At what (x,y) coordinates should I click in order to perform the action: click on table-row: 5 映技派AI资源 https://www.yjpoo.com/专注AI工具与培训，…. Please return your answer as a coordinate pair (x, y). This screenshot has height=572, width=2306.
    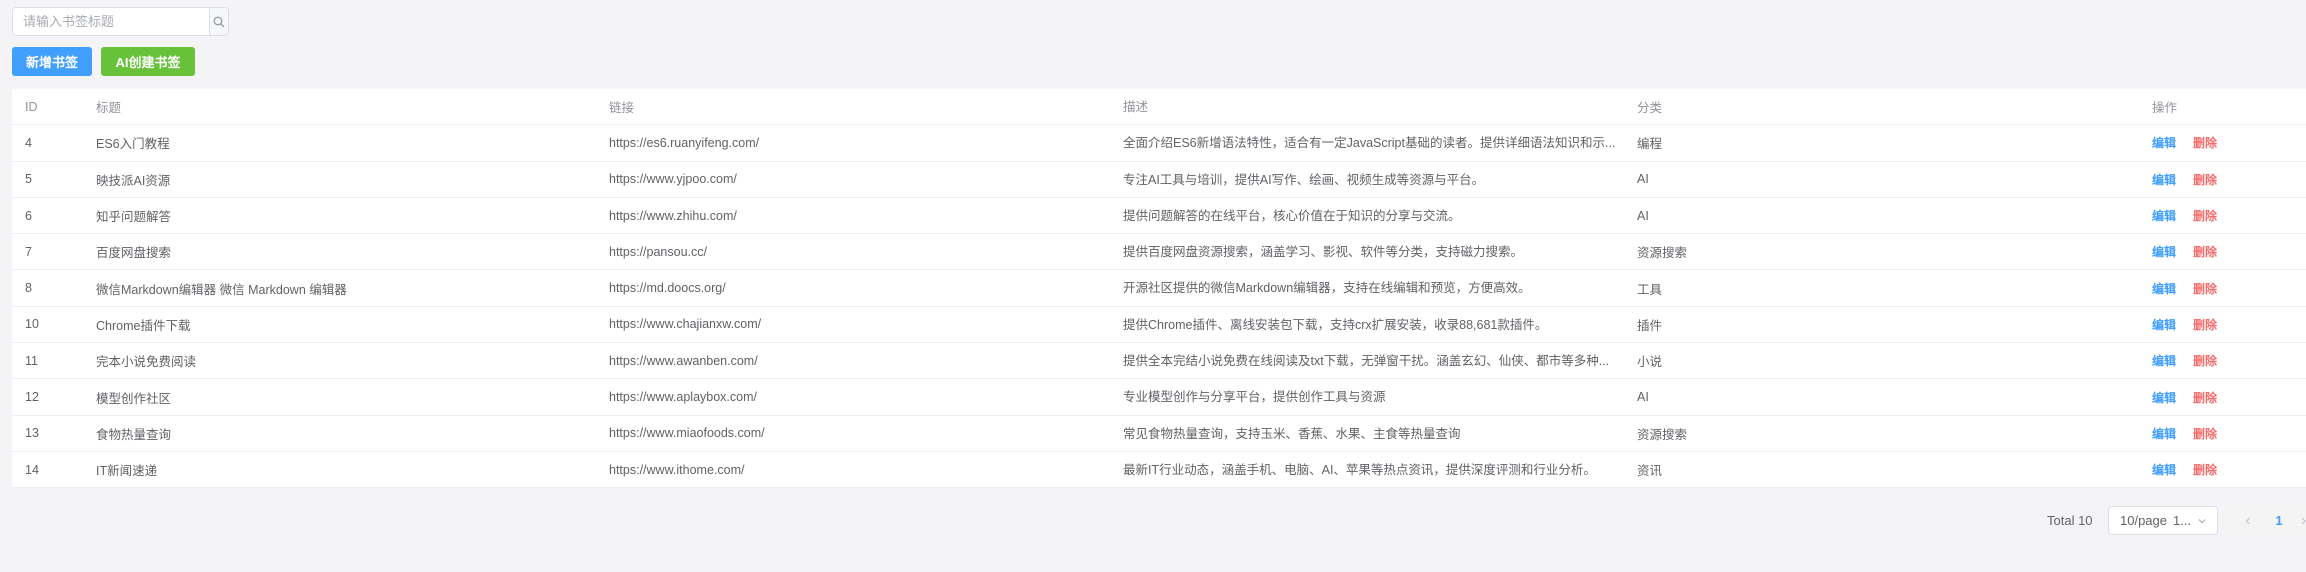
    Looking at the image, I should click on (1159, 180).